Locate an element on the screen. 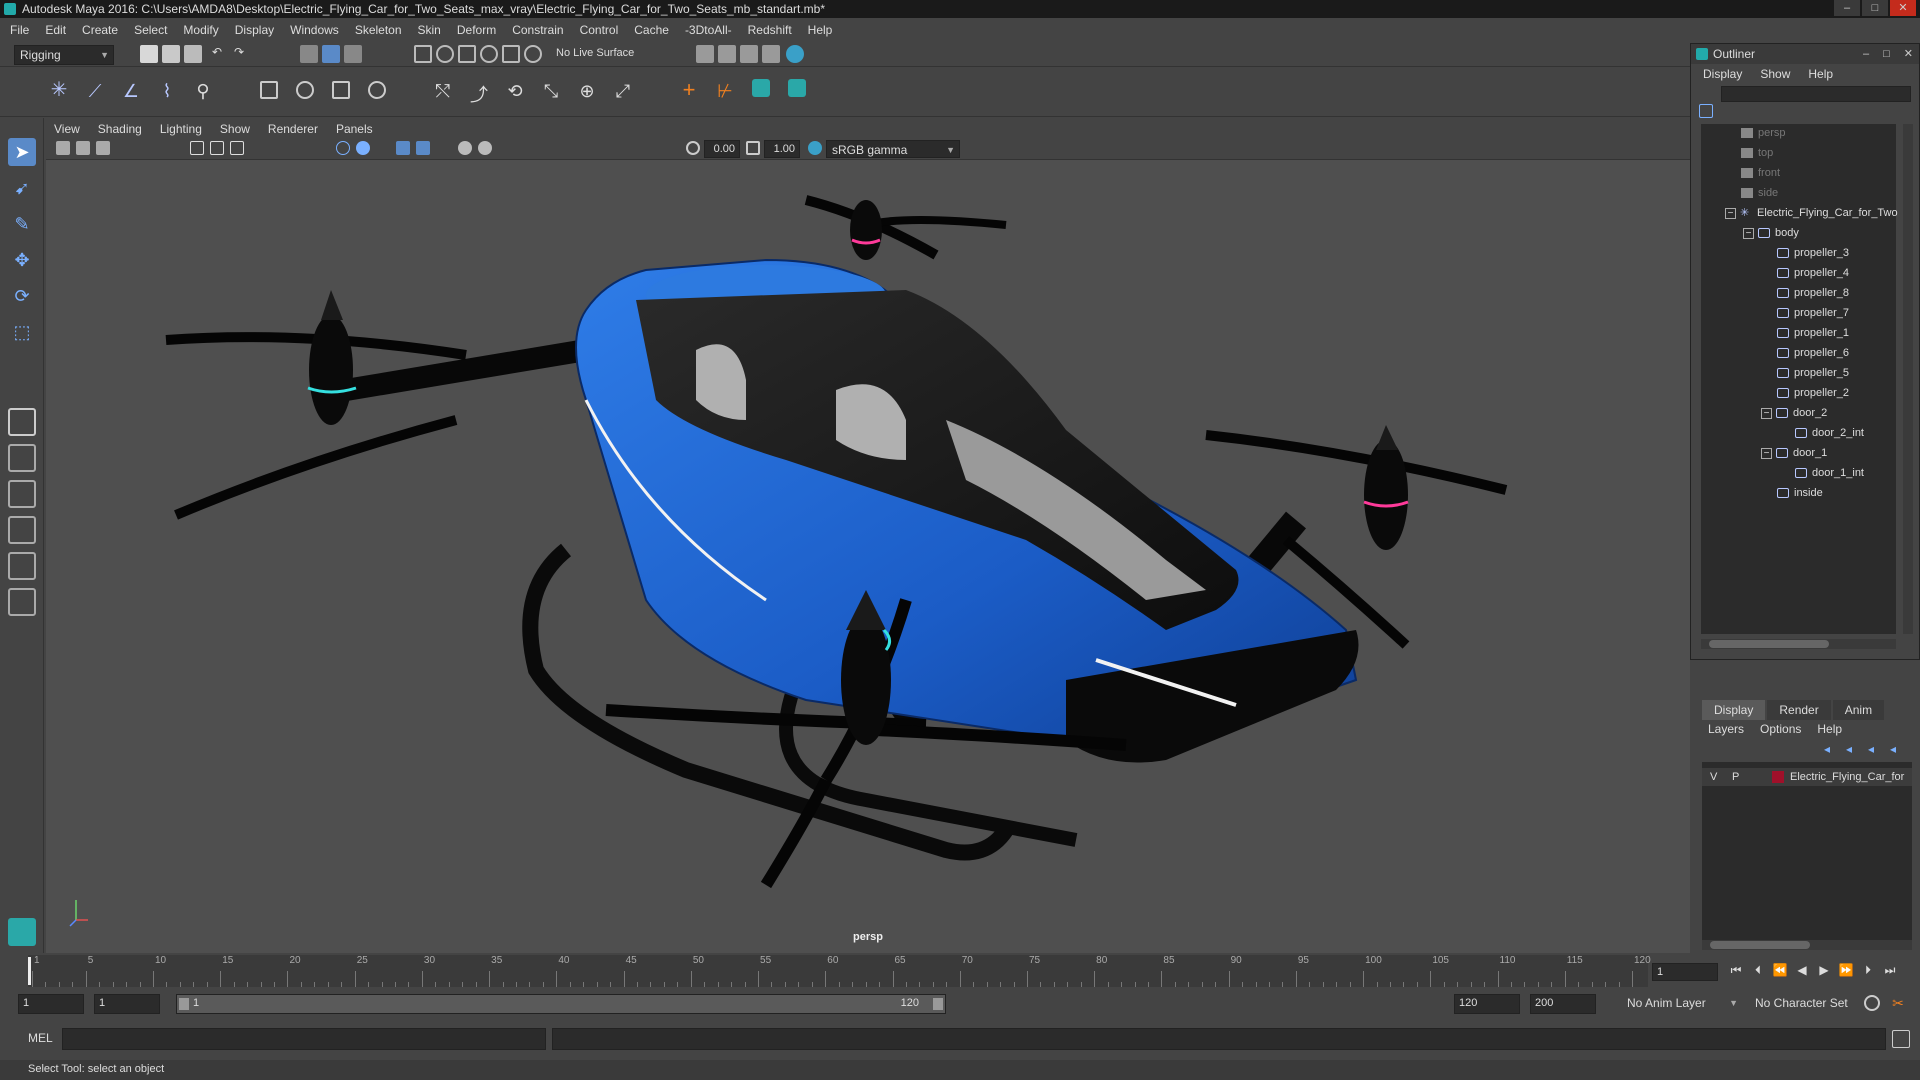  undo-icon: ↶ is located at coordinates (217, 54).